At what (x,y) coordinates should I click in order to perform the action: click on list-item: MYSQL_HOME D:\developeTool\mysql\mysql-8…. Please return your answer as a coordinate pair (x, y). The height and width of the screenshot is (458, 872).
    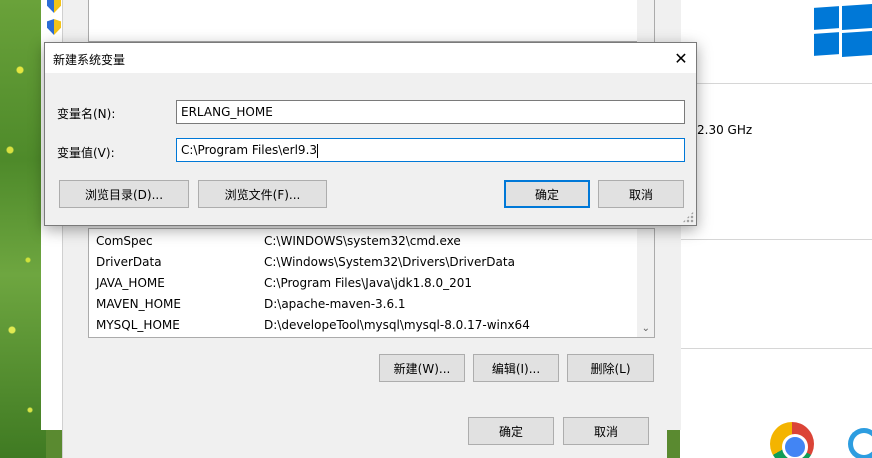
    Looking at the image, I should click on (363, 325).